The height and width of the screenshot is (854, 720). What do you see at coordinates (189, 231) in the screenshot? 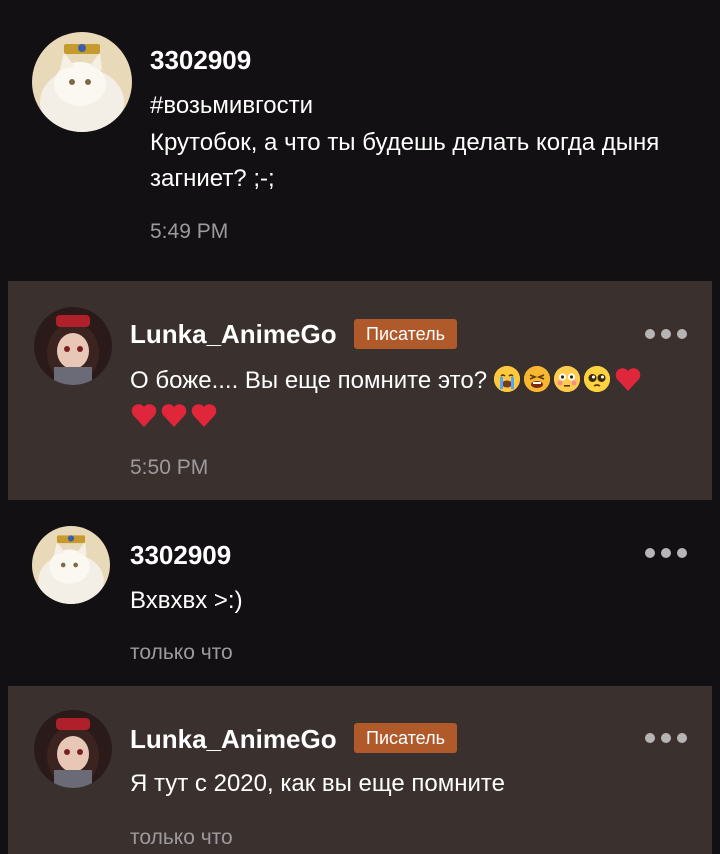
I see `comment-time: 5:49 PM` at bounding box center [189, 231].